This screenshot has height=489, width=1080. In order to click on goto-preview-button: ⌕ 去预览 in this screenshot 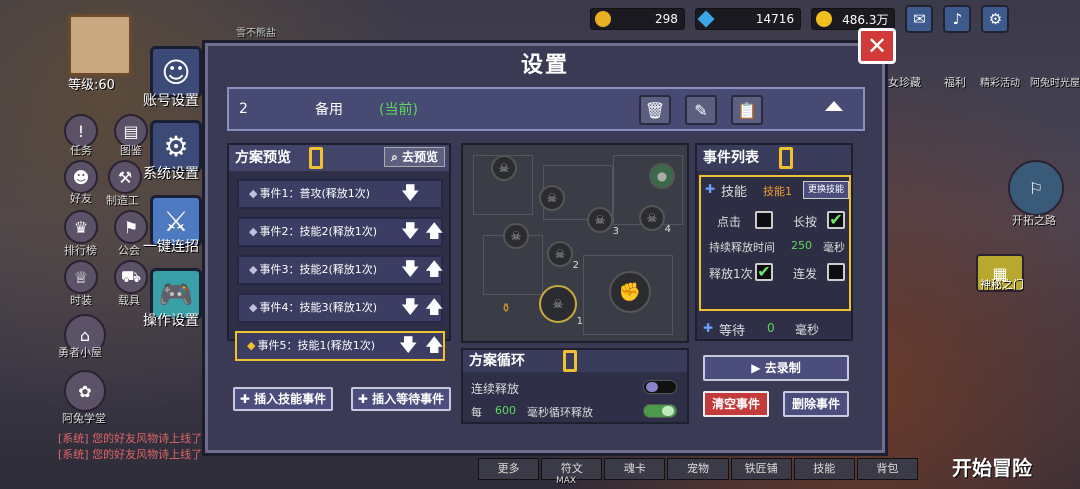, I will do `click(414, 157)`.